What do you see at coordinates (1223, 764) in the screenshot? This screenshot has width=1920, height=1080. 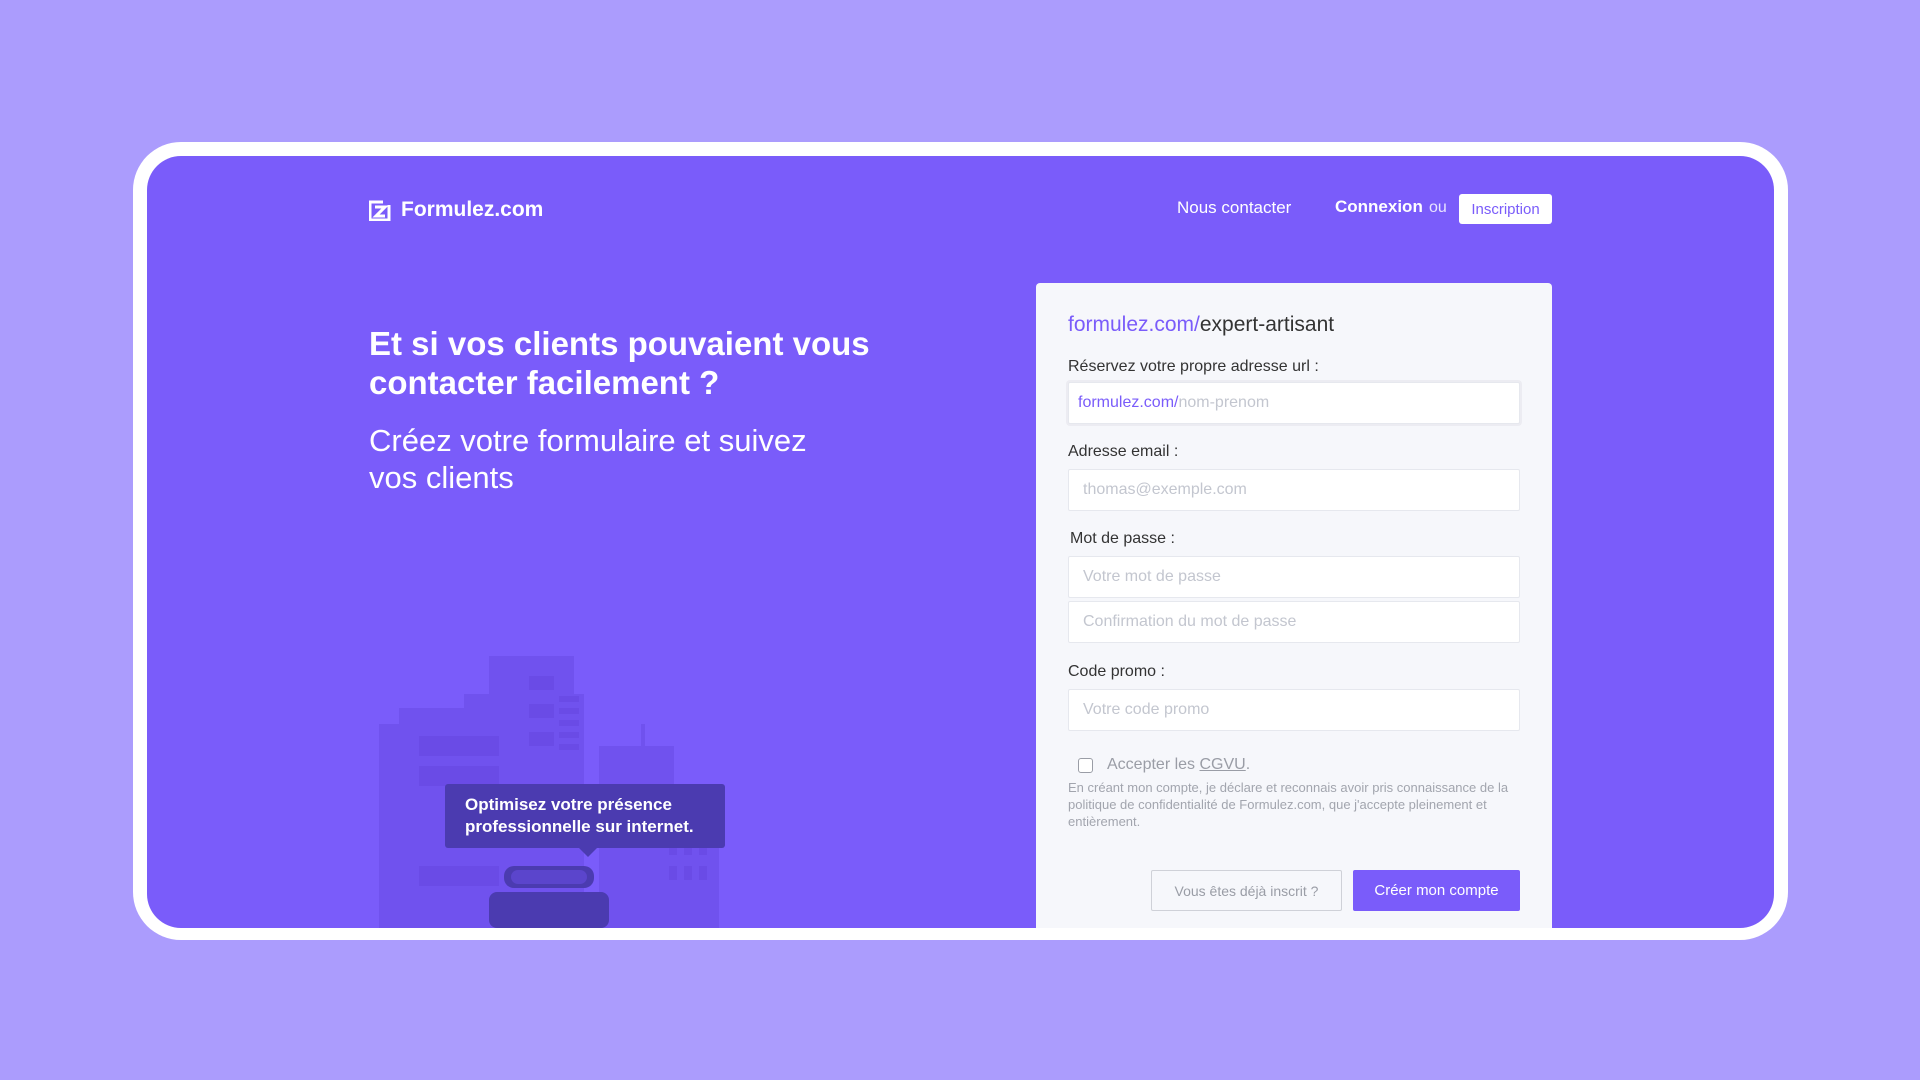 I see `cgvu-link: CGVU` at bounding box center [1223, 764].